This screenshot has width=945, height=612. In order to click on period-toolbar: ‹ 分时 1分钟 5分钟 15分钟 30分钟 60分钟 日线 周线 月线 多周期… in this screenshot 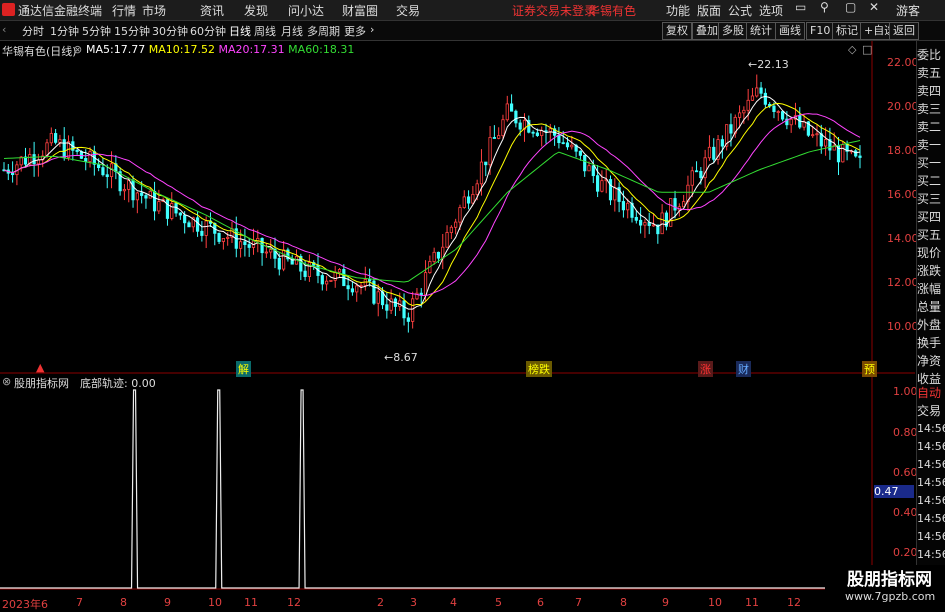, I will do `click(472, 31)`.